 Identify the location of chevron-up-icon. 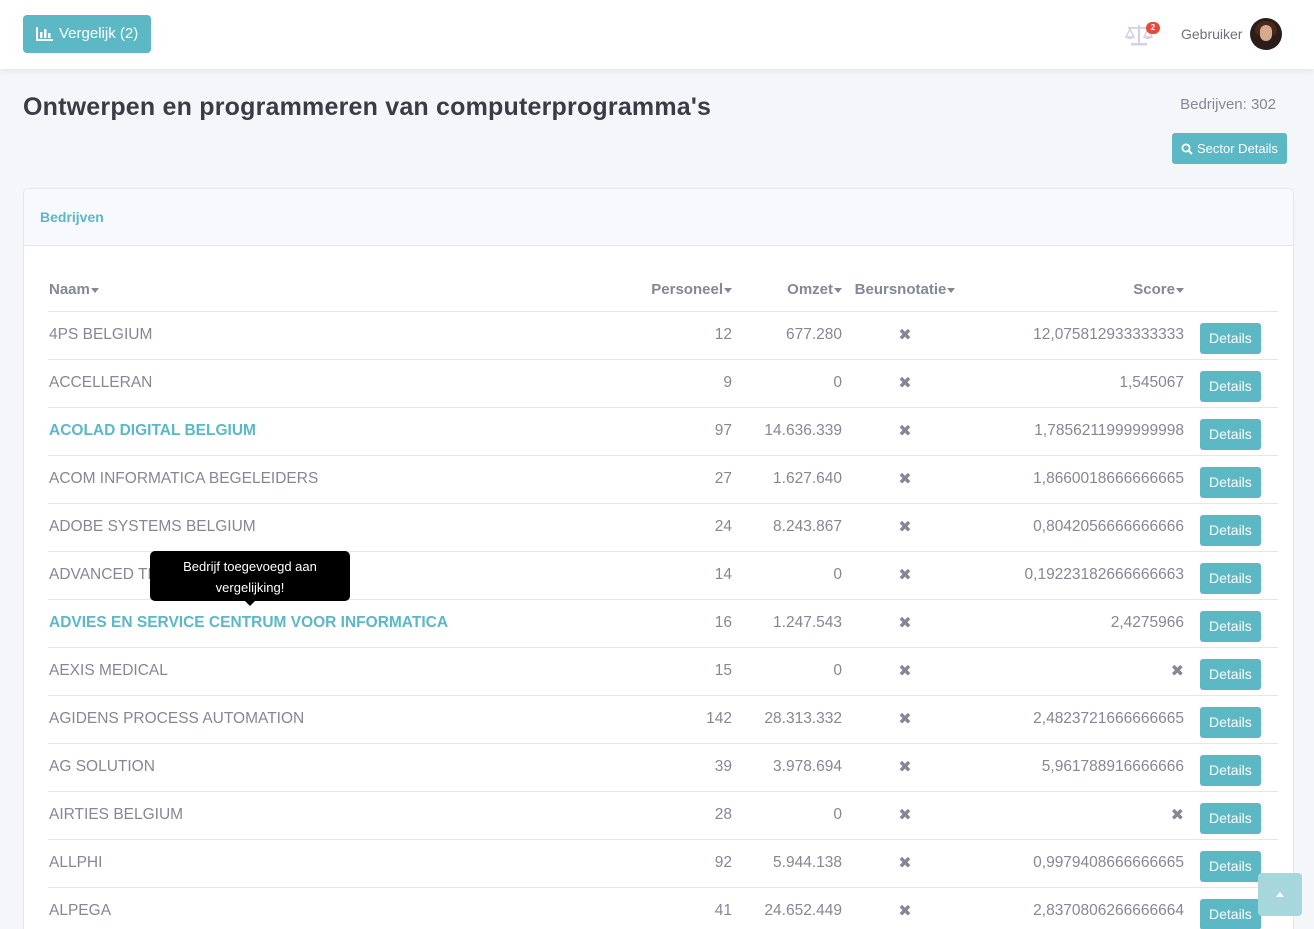
(1280, 894).